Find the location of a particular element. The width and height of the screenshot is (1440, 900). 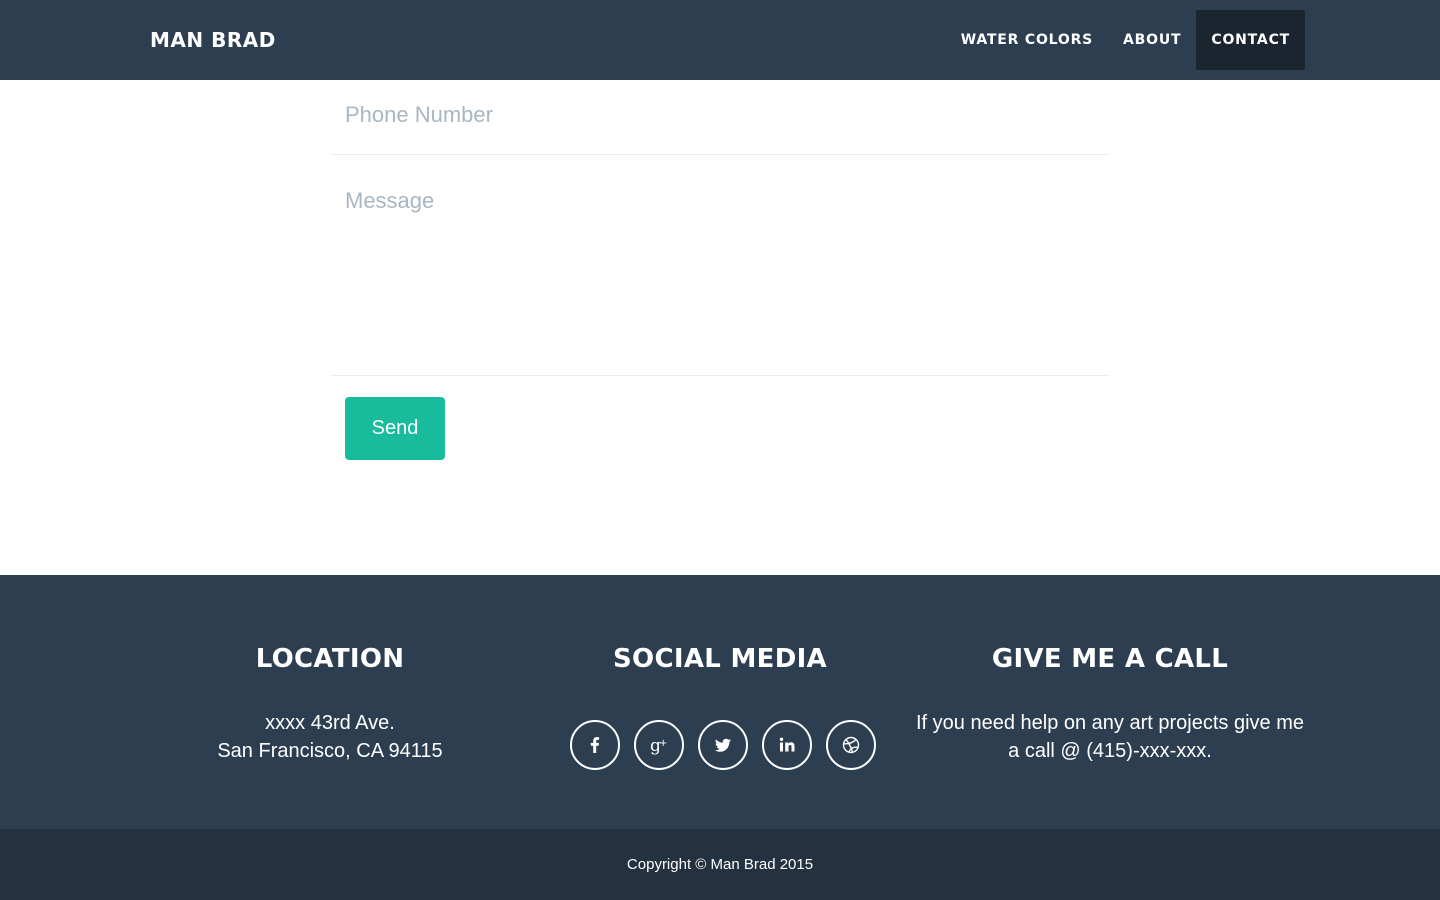

copyright-text: Copyright © Man Brad 2015 is located at coordinates (720, 864).